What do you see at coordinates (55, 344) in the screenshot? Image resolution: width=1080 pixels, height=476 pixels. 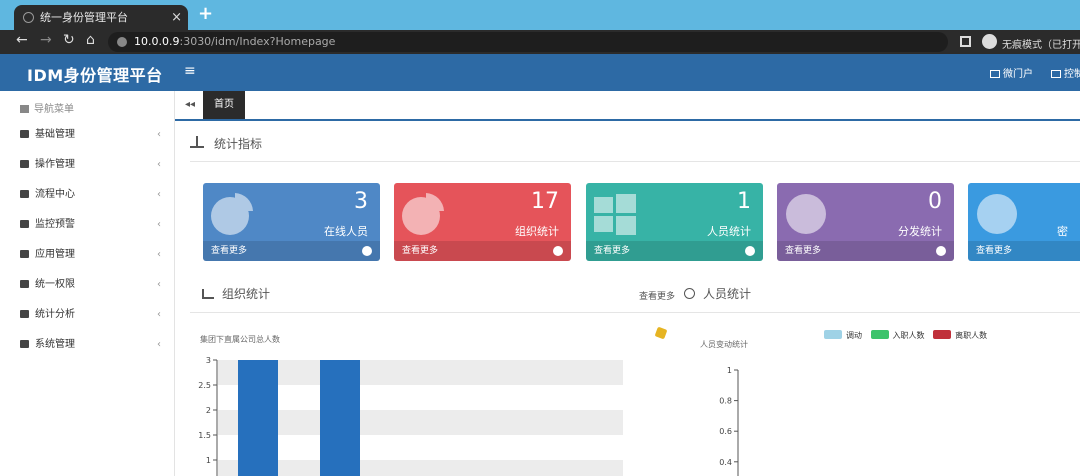 I see `sidebar-item-label: 系统管理` at bounding box center [55, 344].